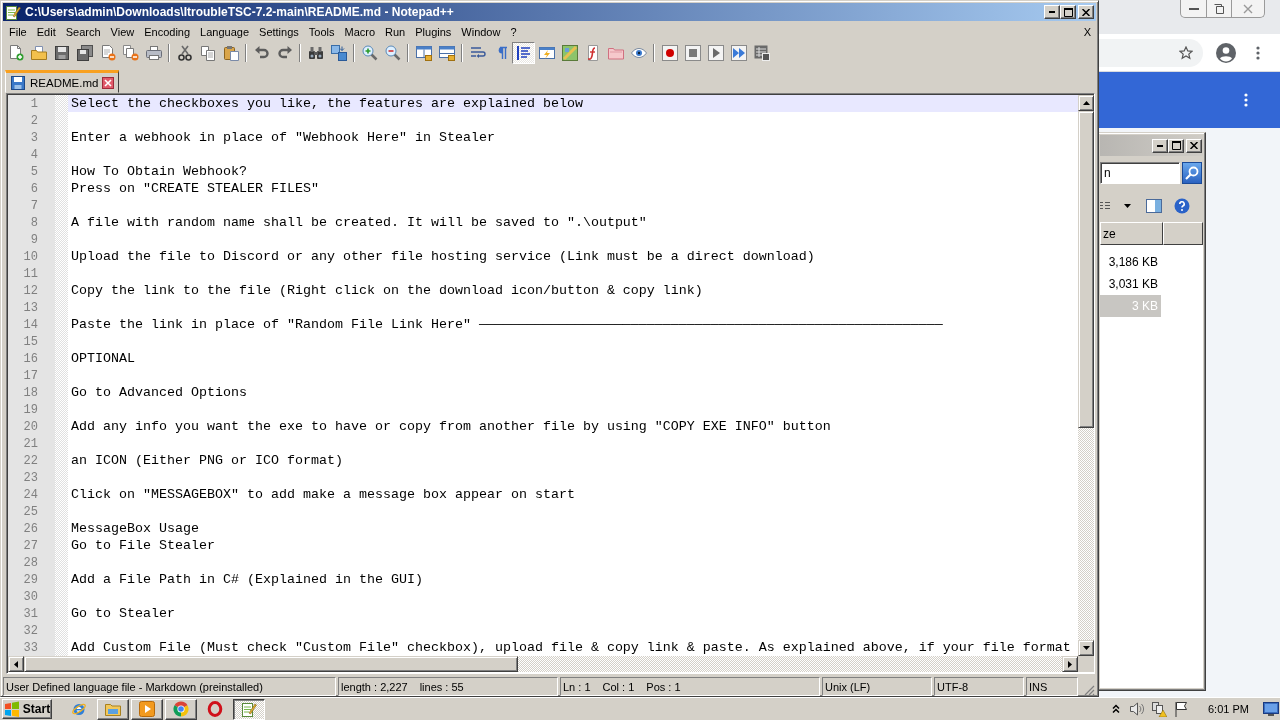  Describe the element at coordinates (62, 81) in the screenshot. I see `file-tab: README.md` at that location.